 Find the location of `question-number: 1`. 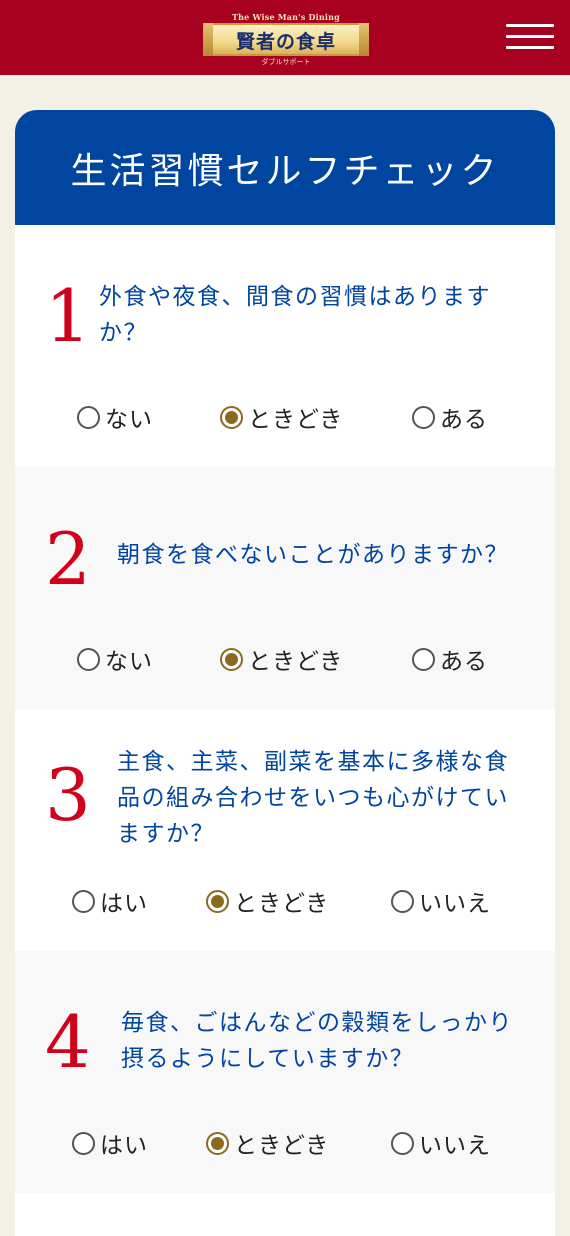

question-number: 1 is located at coordinates (68, 316).